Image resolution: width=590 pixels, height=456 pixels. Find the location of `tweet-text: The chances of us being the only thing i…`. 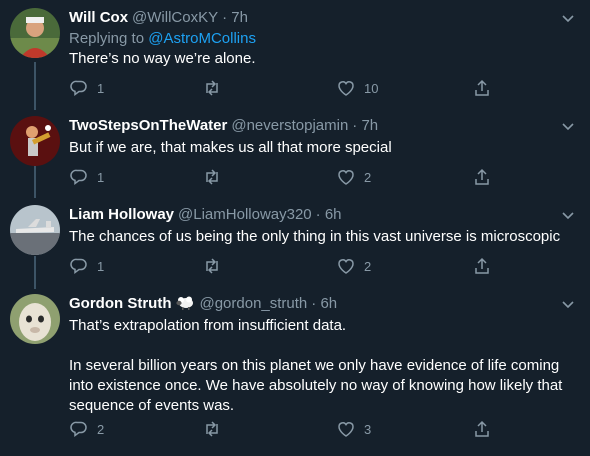

tweet-text: The chances of us being the only thing i… is located at coordinates (321, 237).